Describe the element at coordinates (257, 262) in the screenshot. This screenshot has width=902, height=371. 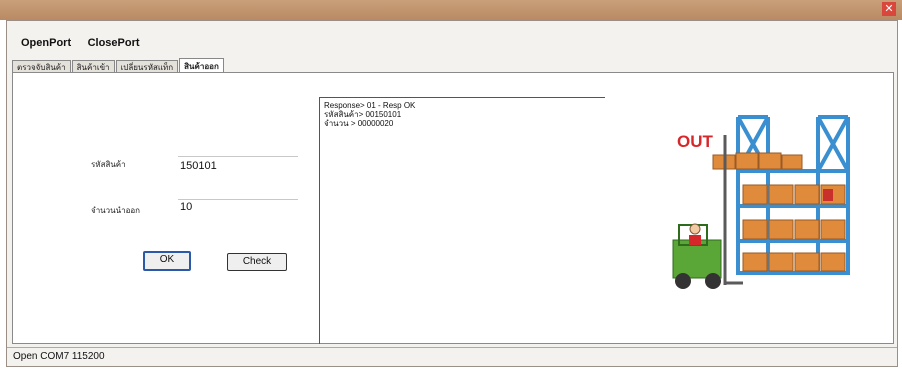
I see `check-button: Check` at that location.